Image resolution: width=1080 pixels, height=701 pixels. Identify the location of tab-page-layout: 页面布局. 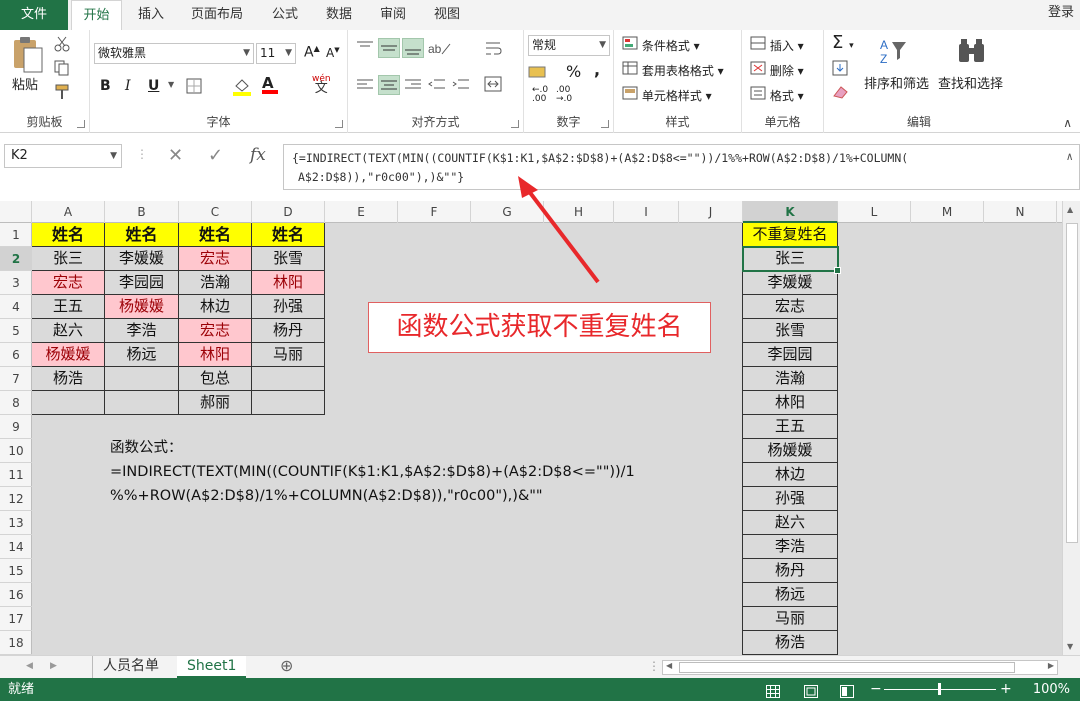
(217, 15).